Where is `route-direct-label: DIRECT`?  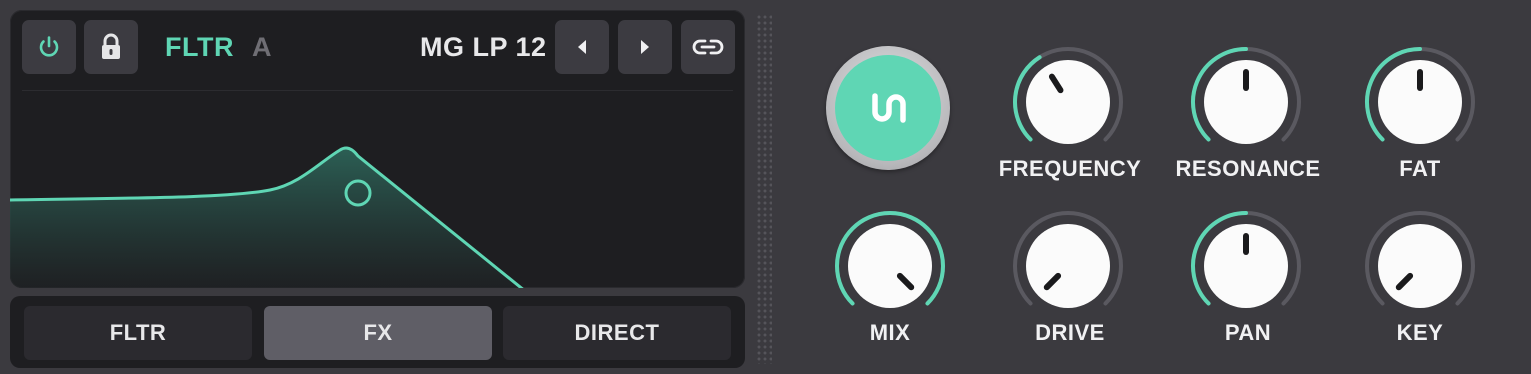 route-direct-label: DIRECT is located at coordinates (617, 332).